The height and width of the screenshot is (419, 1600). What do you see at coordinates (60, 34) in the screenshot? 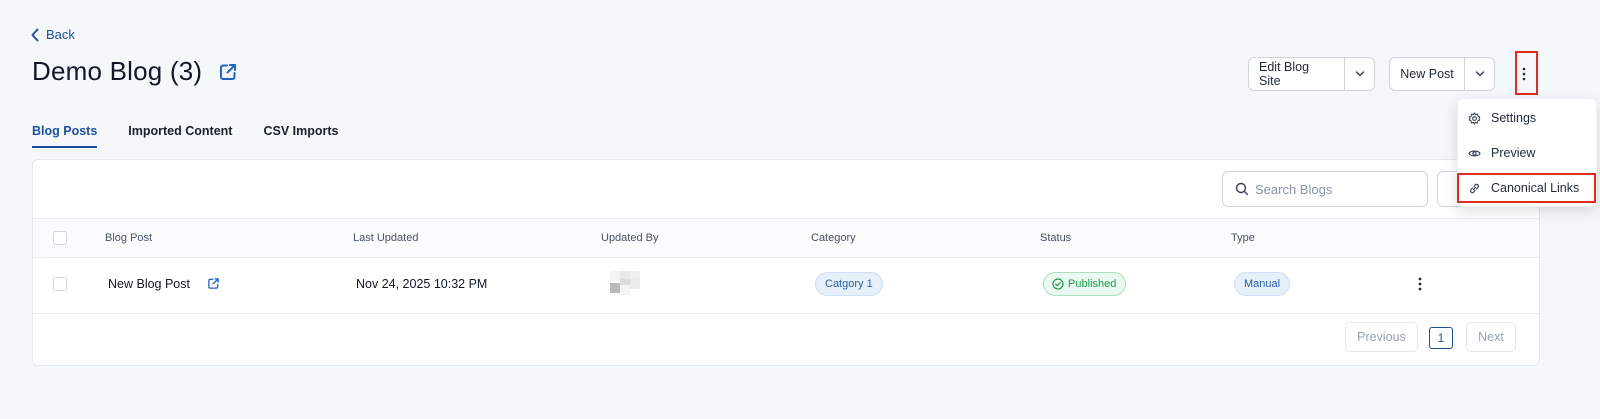
I see `back-label: Back` at bounding box center [60, 34].